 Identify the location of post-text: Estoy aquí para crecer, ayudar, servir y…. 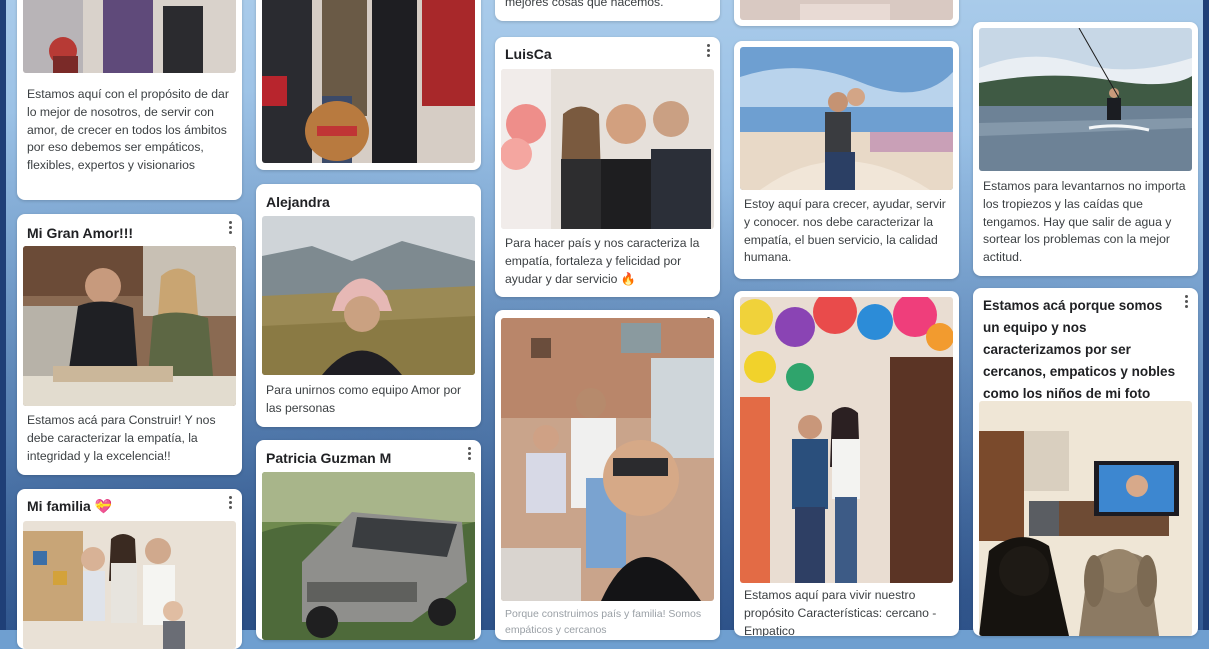
(845, 231).